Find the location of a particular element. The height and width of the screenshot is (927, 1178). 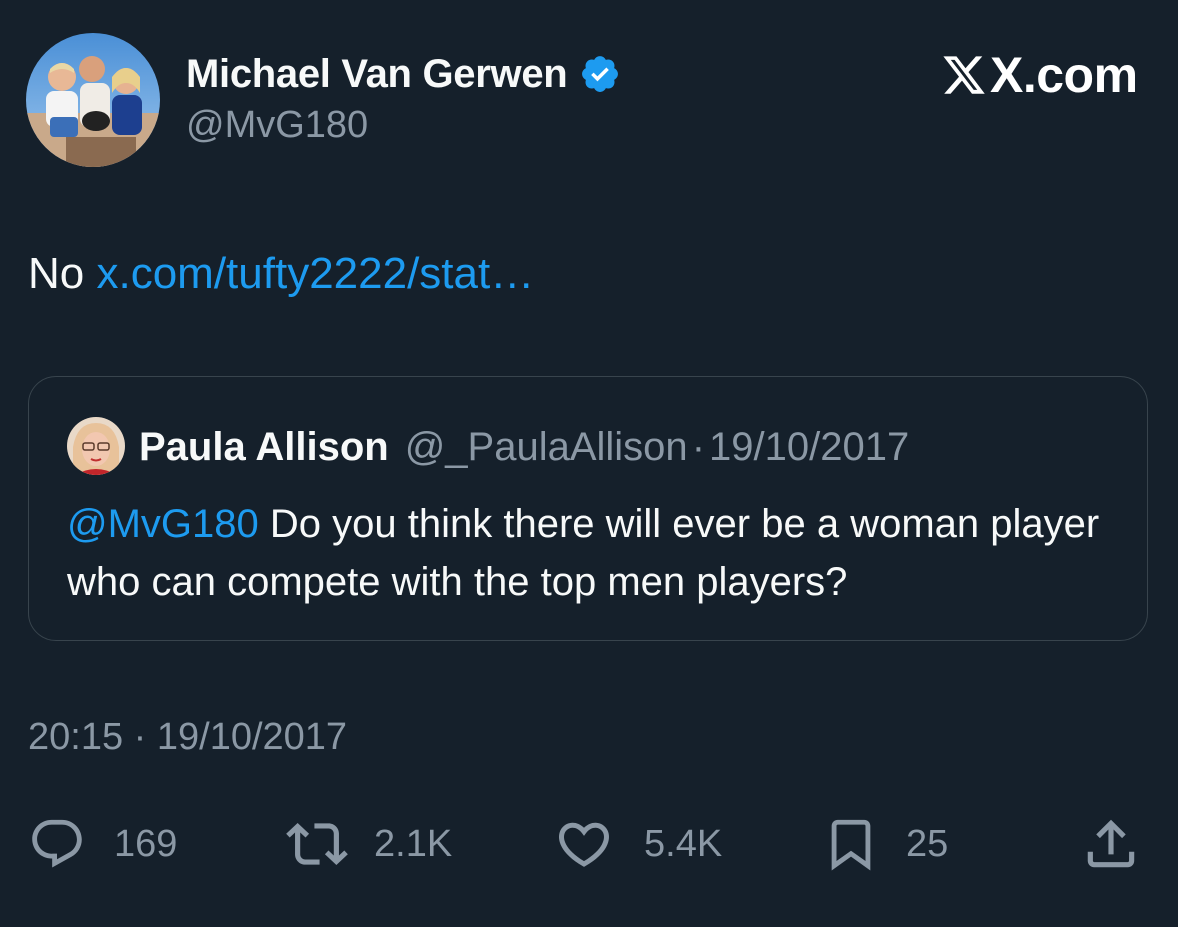

bookmark-icon is located at coordinates (851, 844).